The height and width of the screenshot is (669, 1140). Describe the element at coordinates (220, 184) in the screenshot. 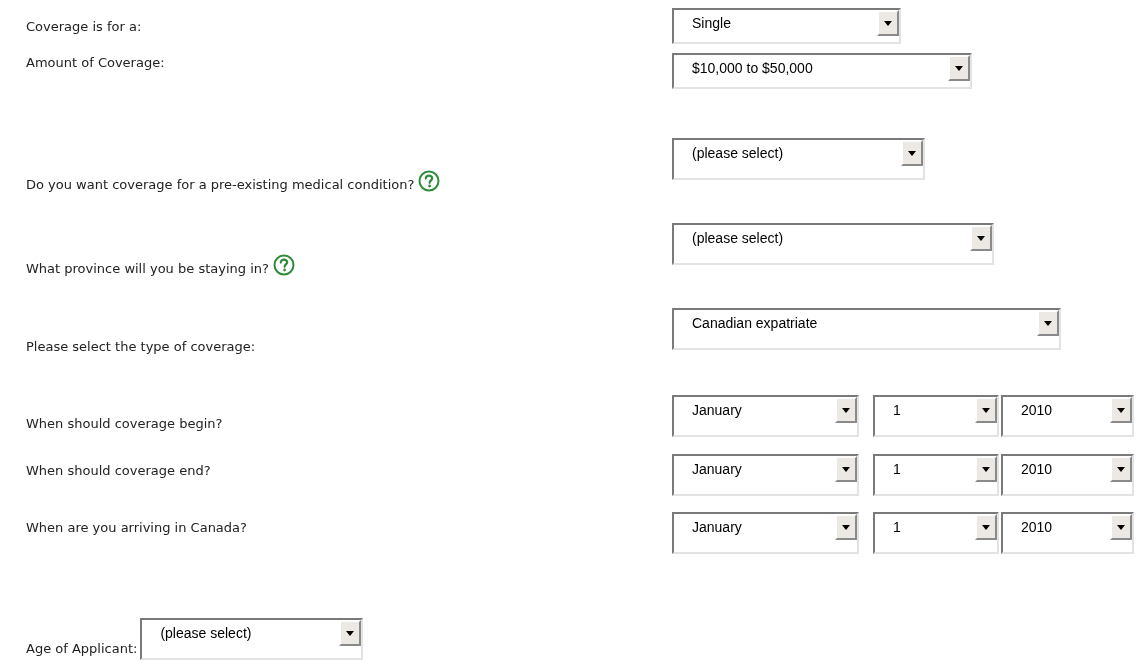

I see `field-label: Do you want coverage for a pre-existing medical condition?` at that location.